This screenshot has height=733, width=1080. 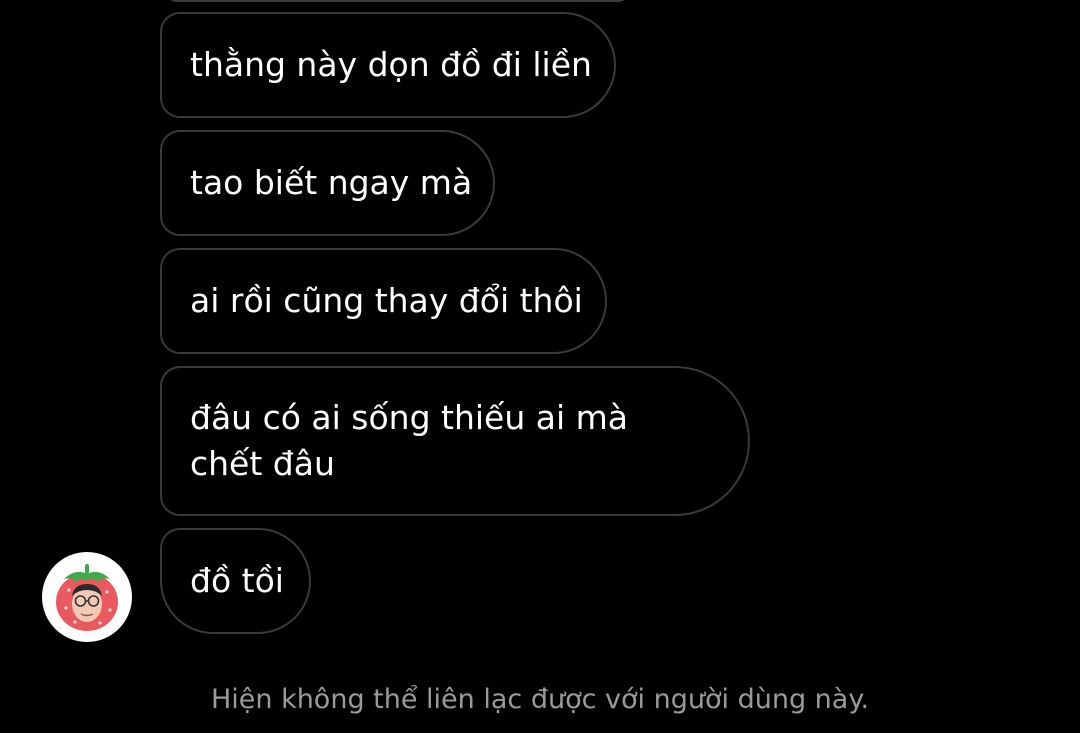 What do you see at coordinates (331, 182) in the screenshot?
I see `message-text: tao biết ngay mà` at bounding box center [331, 182].